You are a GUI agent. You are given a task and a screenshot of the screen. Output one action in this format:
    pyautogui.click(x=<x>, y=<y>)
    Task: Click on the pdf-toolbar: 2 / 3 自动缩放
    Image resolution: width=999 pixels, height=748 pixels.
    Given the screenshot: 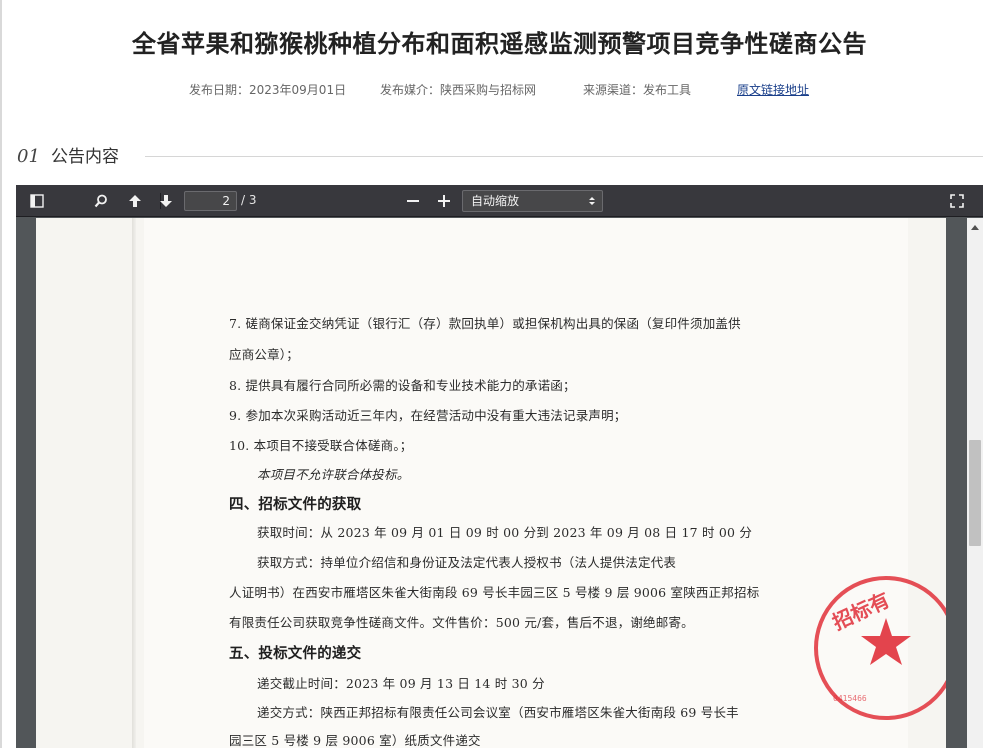 What is the action you would take?
    pyautogui.click(x=499, y=201)
    